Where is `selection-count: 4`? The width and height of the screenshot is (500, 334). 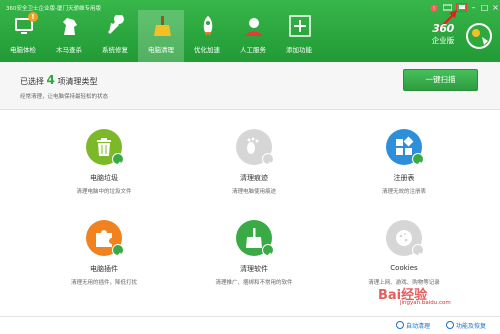 selection-count: 4 is located at coordinates (50, 80).